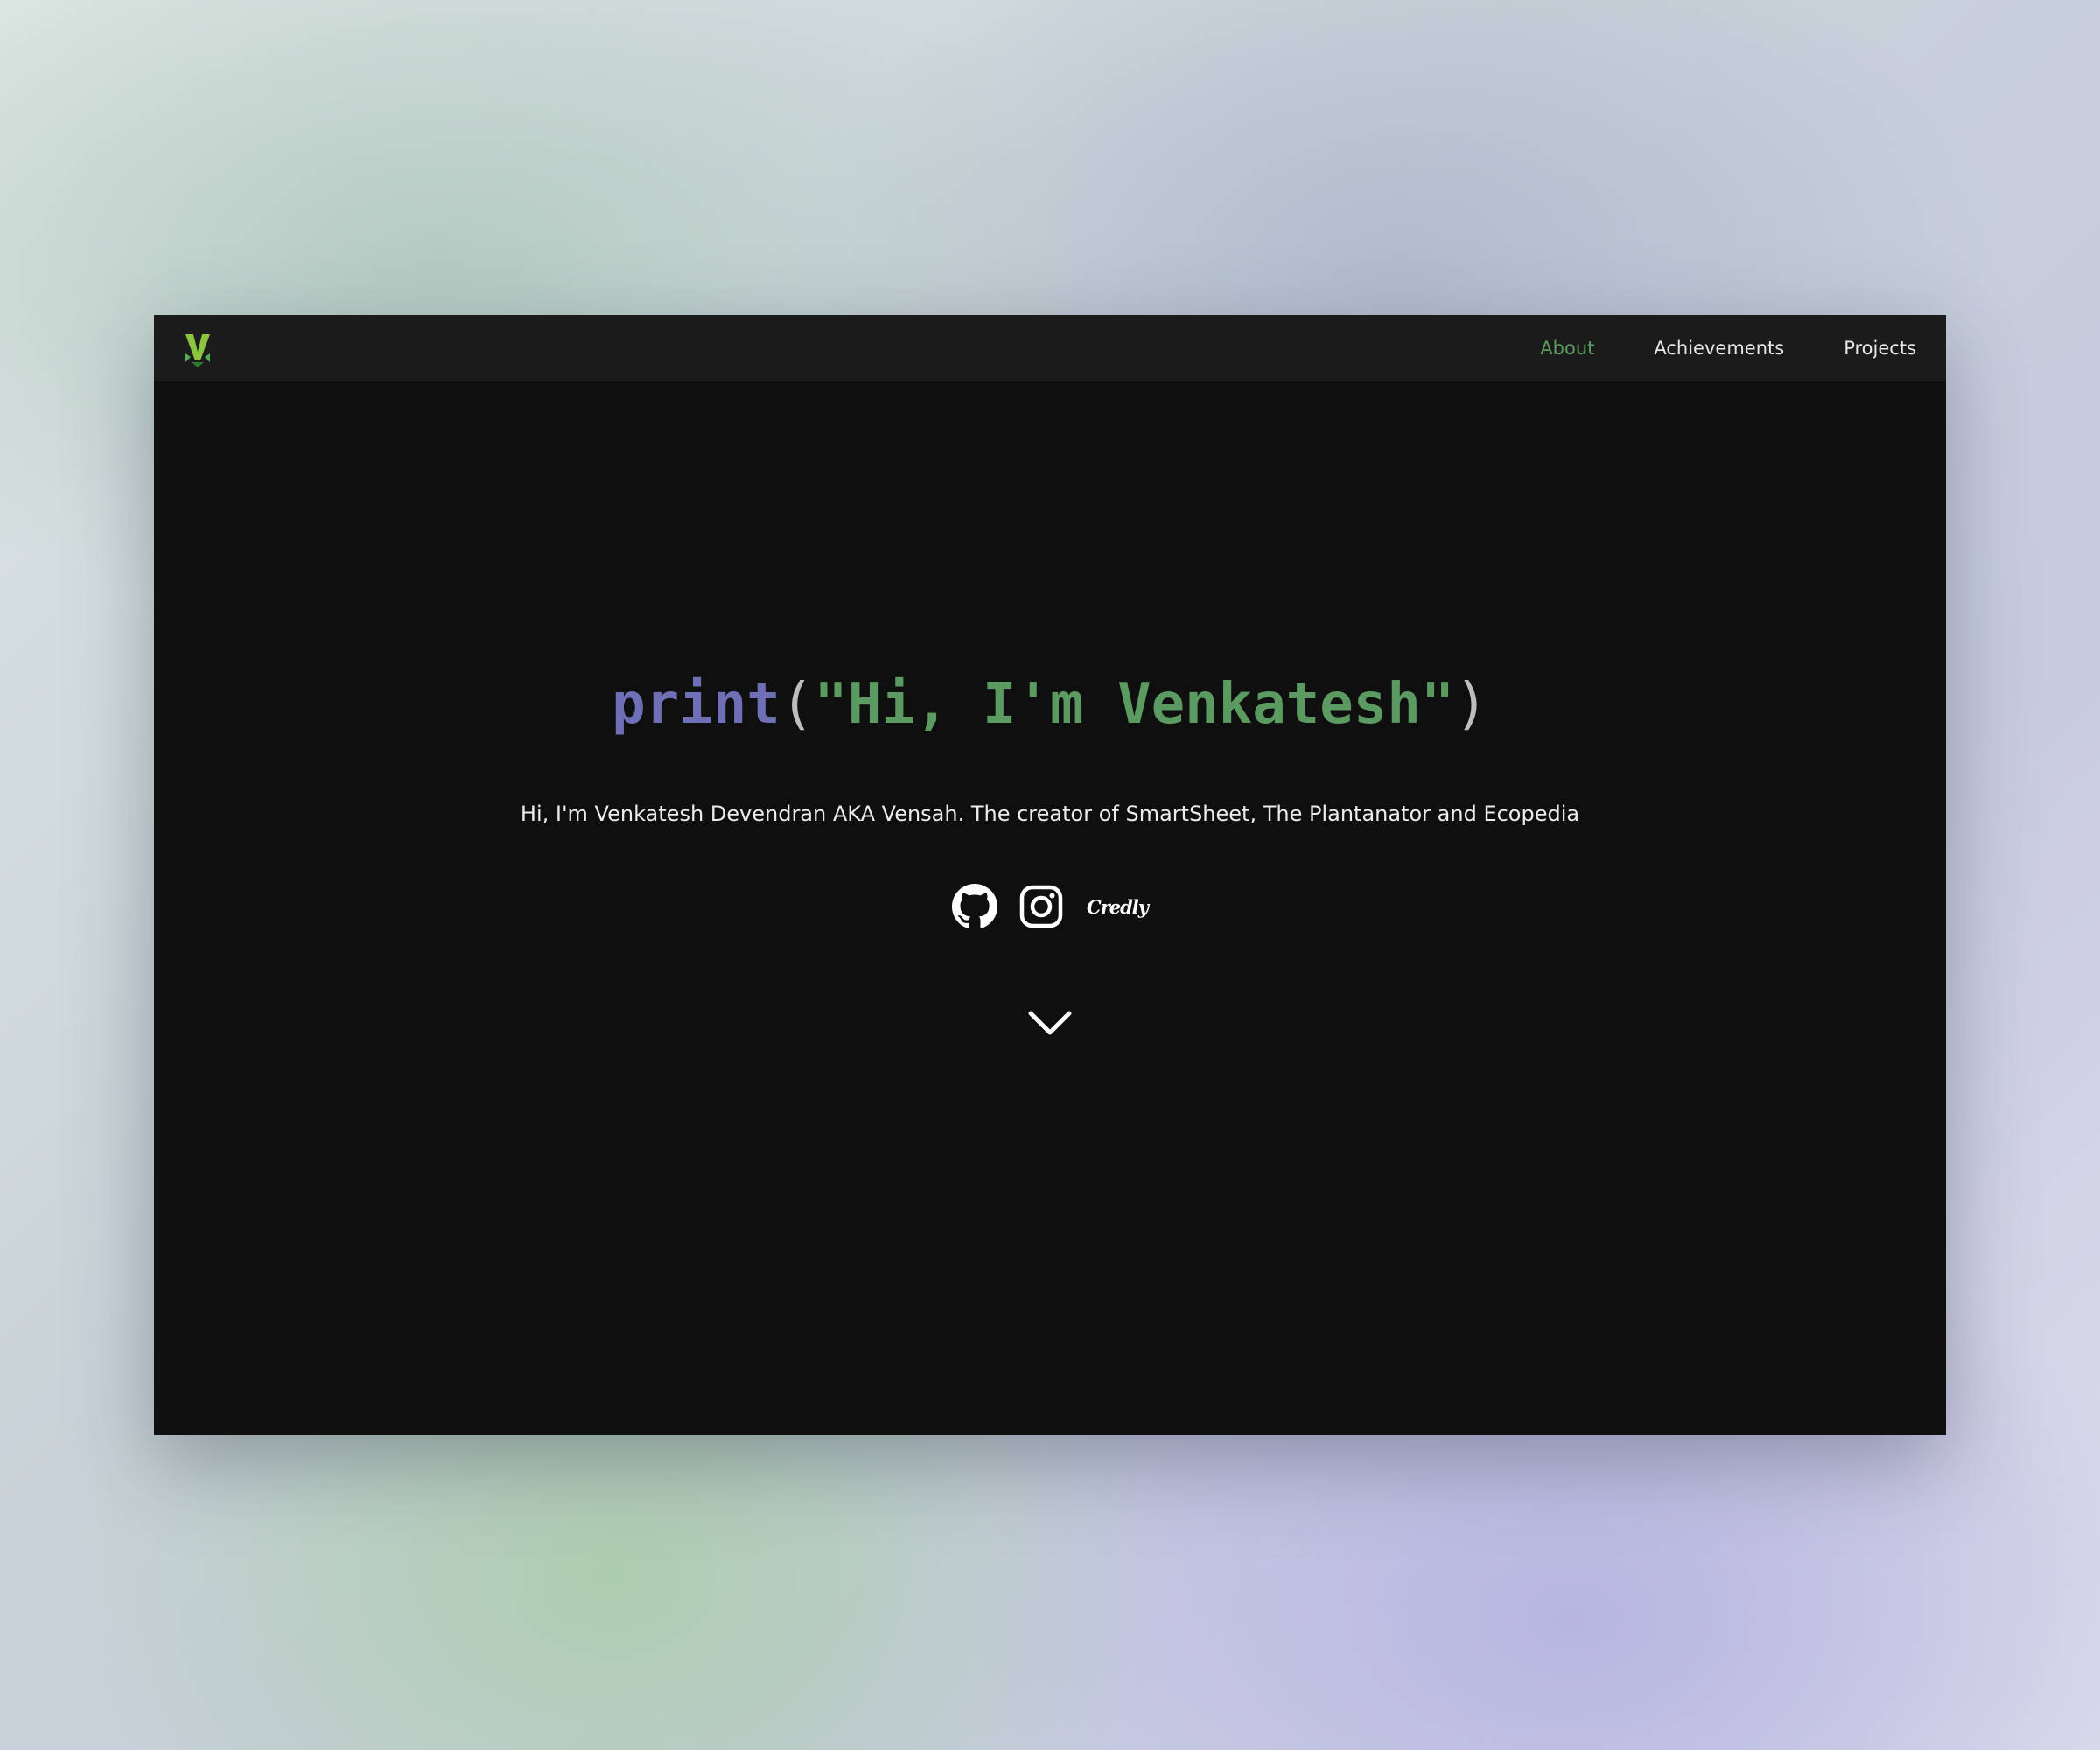 The width and height of the screenshot is (2100, 1750). Describe the element at coordinates (1567, 348) in the screenshot. I see `nav-link-about: About` at that location.